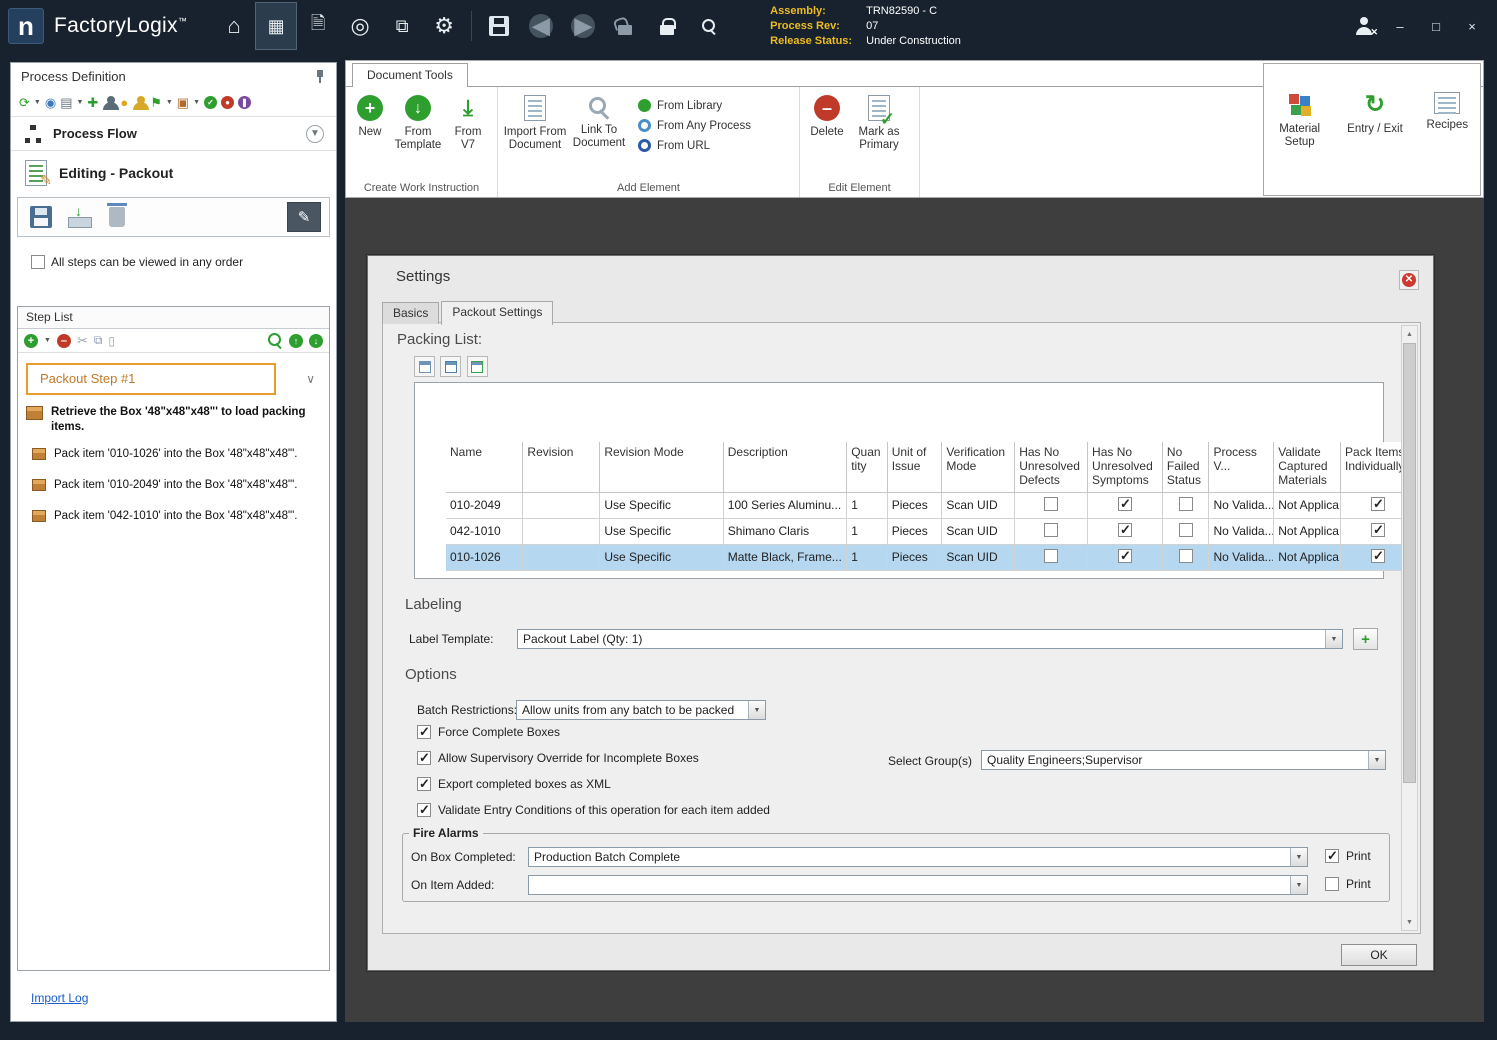 This screenshot has height=1040, width=1497. What do you see at coordinates (111, 102) in the screenshot?
I see `user-status-icon` at bounding box center [111, 102].